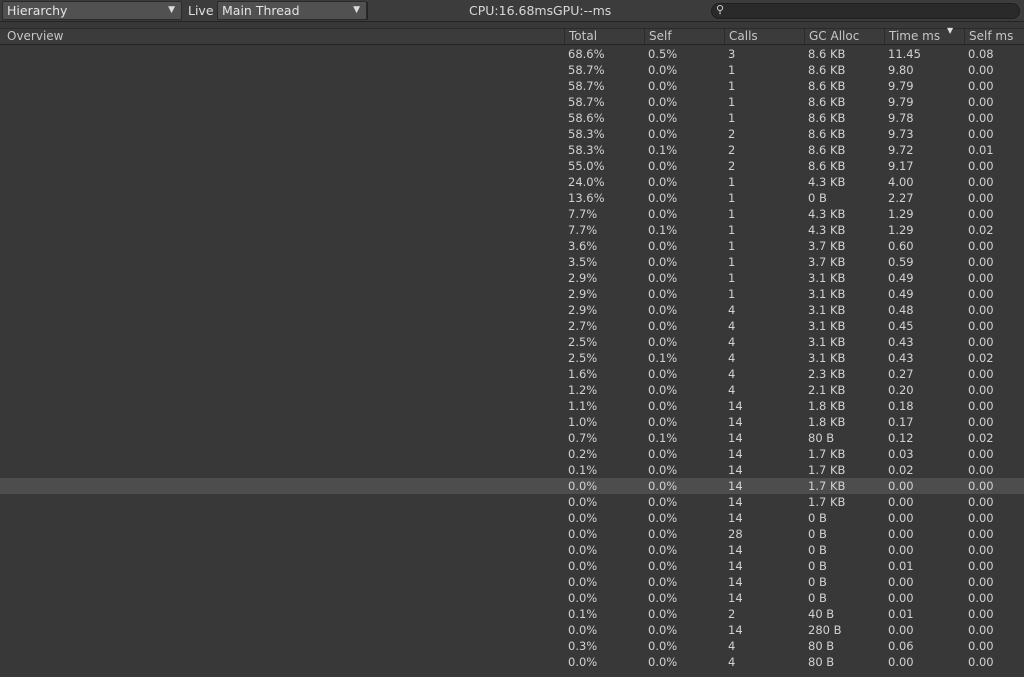 Image resolution: width=1024 pixels, height=677 pixels. What do you see at coordinates (825, 630) in the screenshot?
I see `gc-alloc-cell: 280 B` at bounding box center [825, 630].